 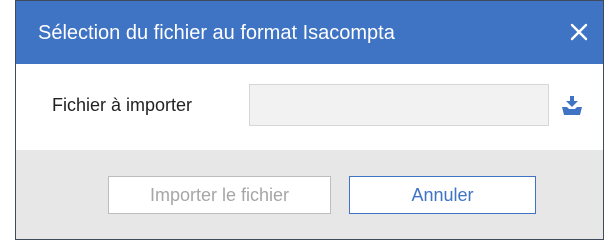 I want to click on dialog-title: Sélection du fichier au format Isacompta, so click(x=216, y=33).